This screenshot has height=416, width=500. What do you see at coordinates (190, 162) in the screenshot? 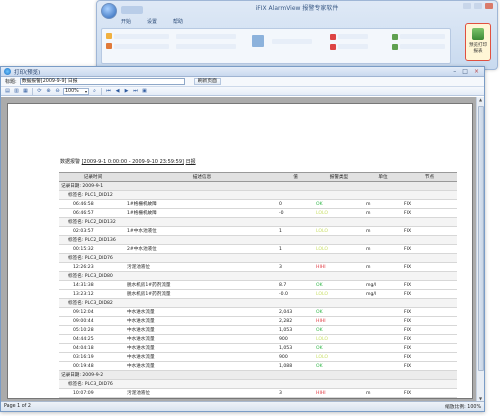
I see `report-range-suffix: 日报` at bounding box center [190, 162].